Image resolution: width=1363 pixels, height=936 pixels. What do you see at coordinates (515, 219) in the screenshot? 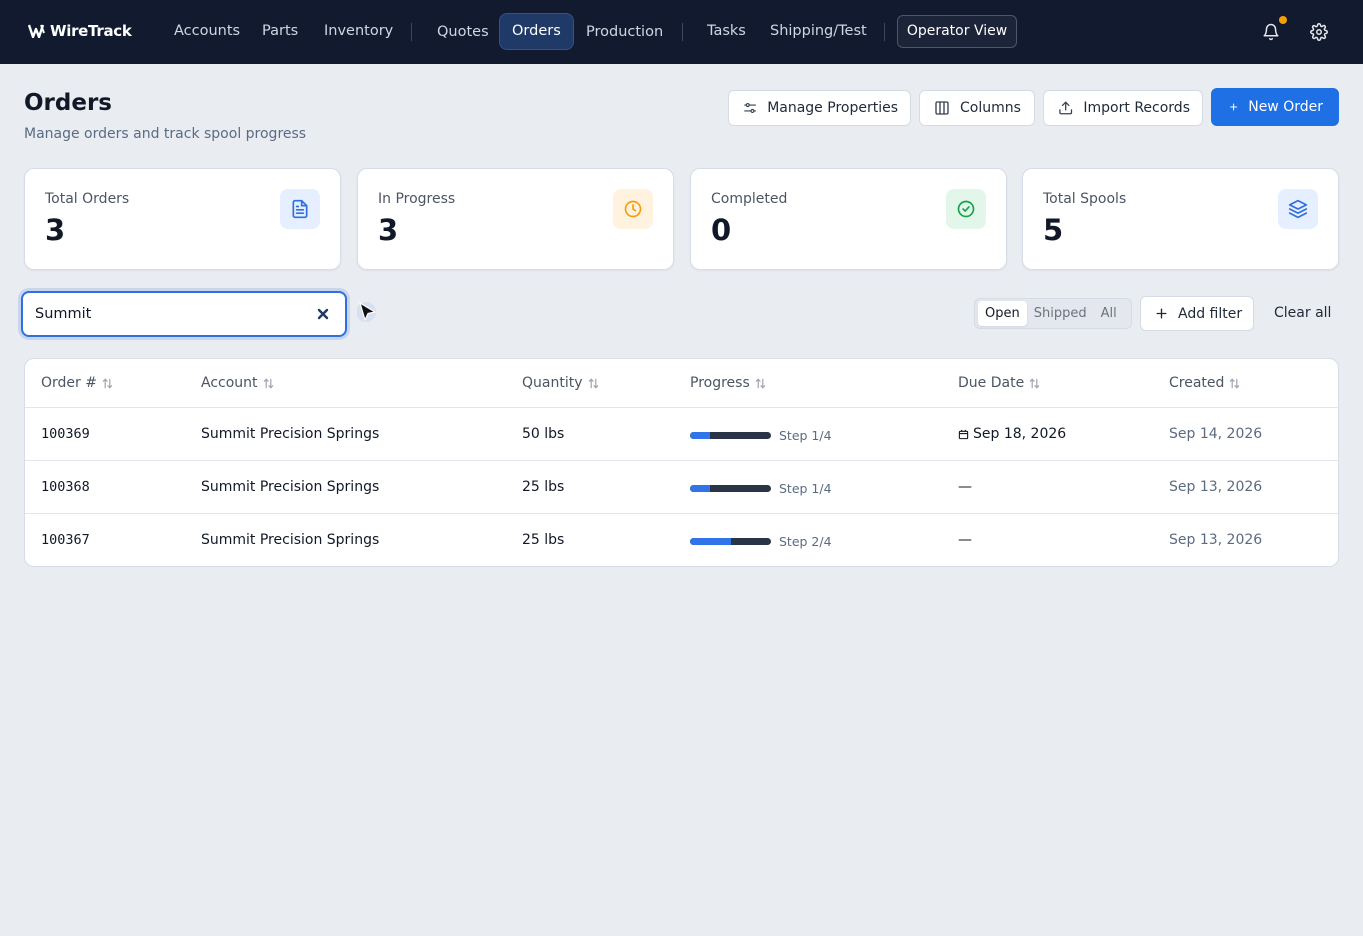
I see `stat-card-in-progress: In Progress 3` at bounding box center [515, 219].